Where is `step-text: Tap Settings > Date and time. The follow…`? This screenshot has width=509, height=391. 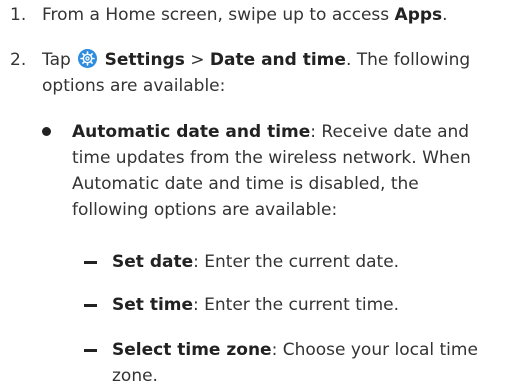
step-text: Tap Settings > Date and time. The follow… is located at coordinates (256, 72).